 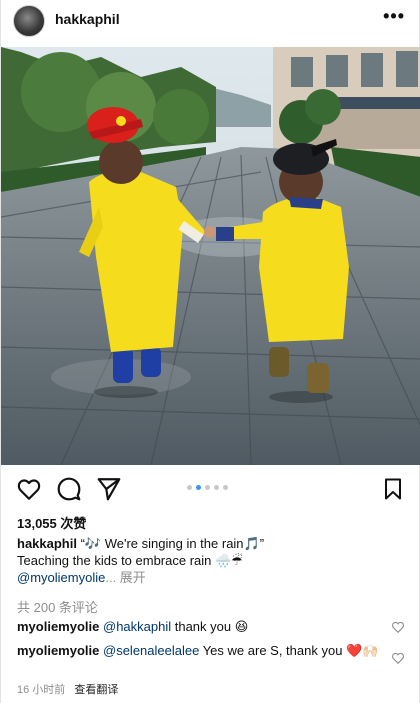 I want to click on caption-line-2: Teaching the kids to embrace rain 🌧️☔, so click(x=130, y=560).